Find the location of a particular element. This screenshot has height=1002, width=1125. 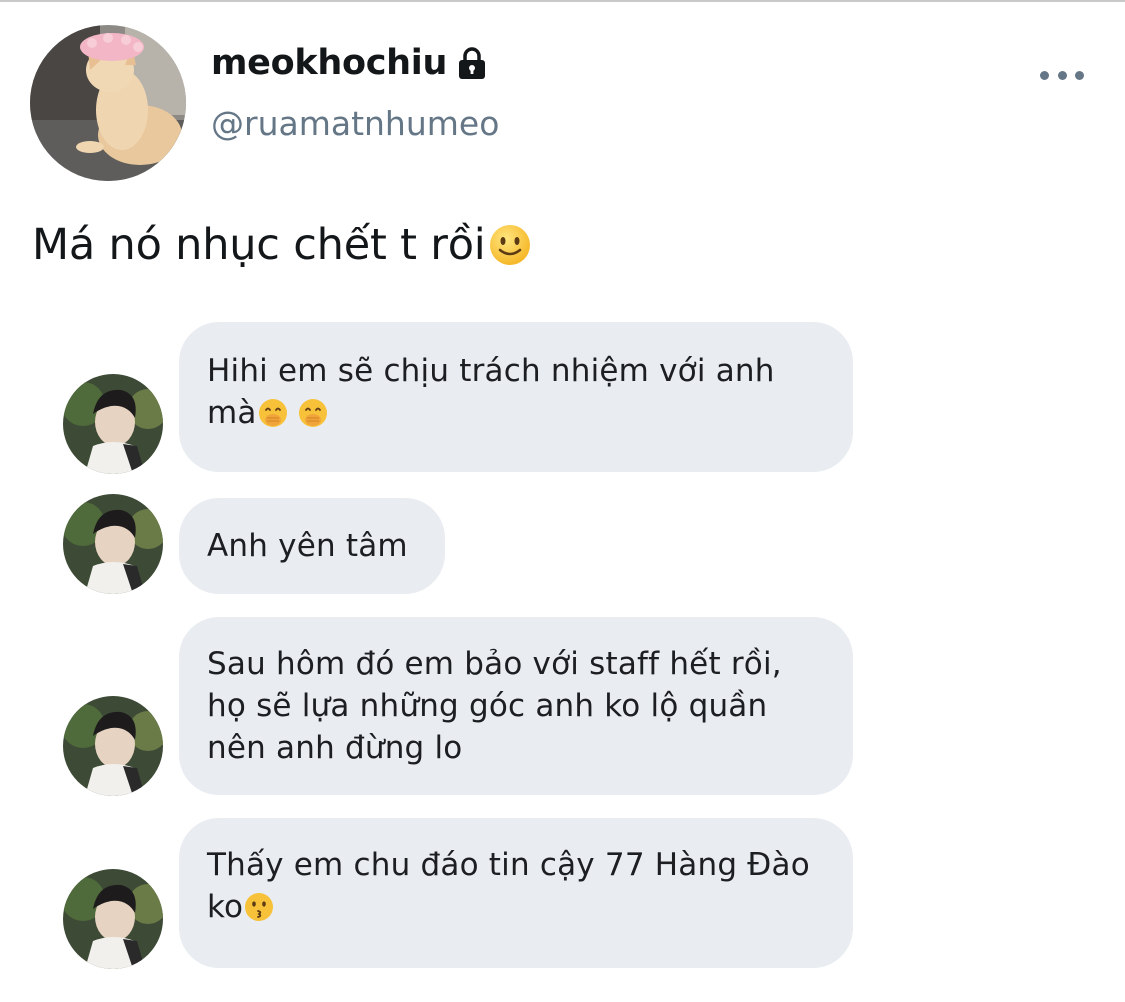

message-bubble: Hihi em sẽ chịu trách nhiệm với anh mà is located at coordinates (516, 397).